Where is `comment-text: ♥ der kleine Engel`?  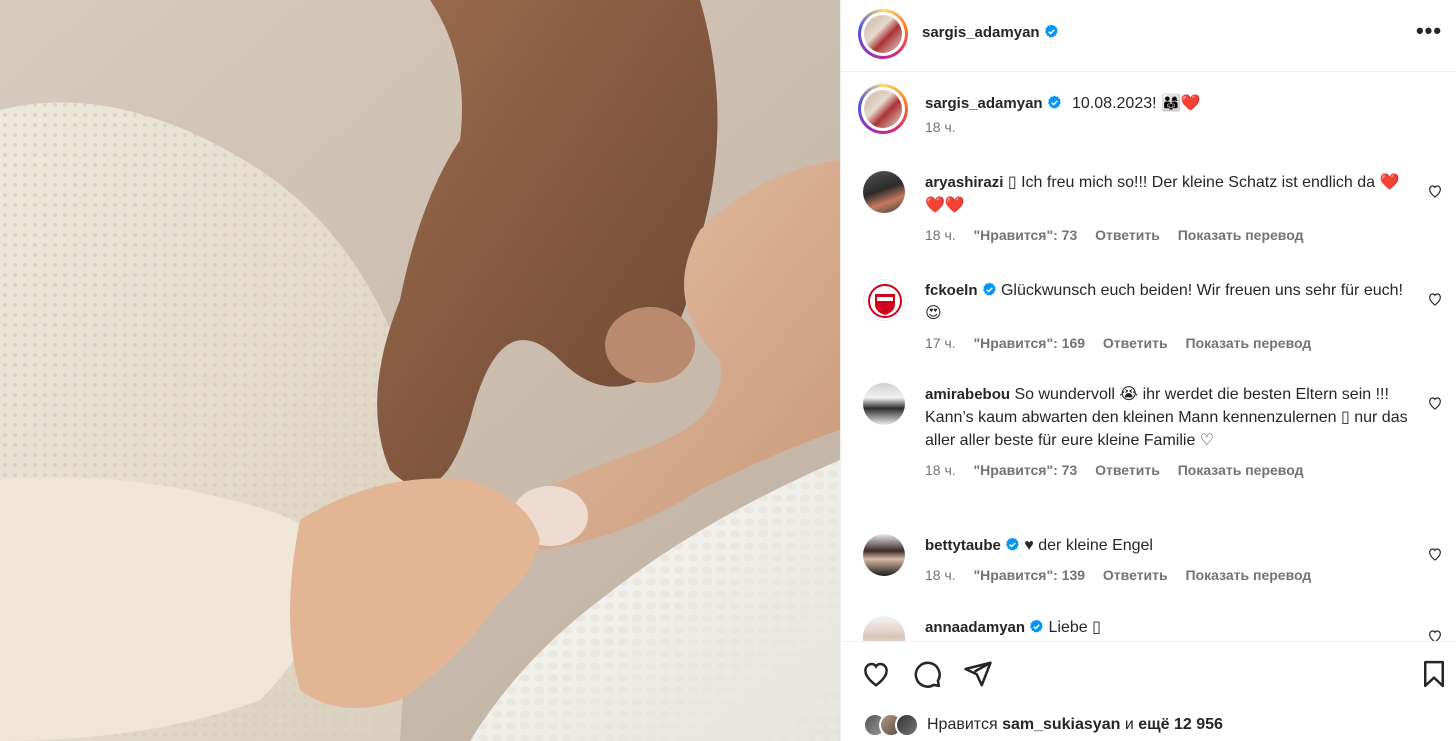
comment-text: ♥ der kleine Engel is located at coordinates (1088, 545).